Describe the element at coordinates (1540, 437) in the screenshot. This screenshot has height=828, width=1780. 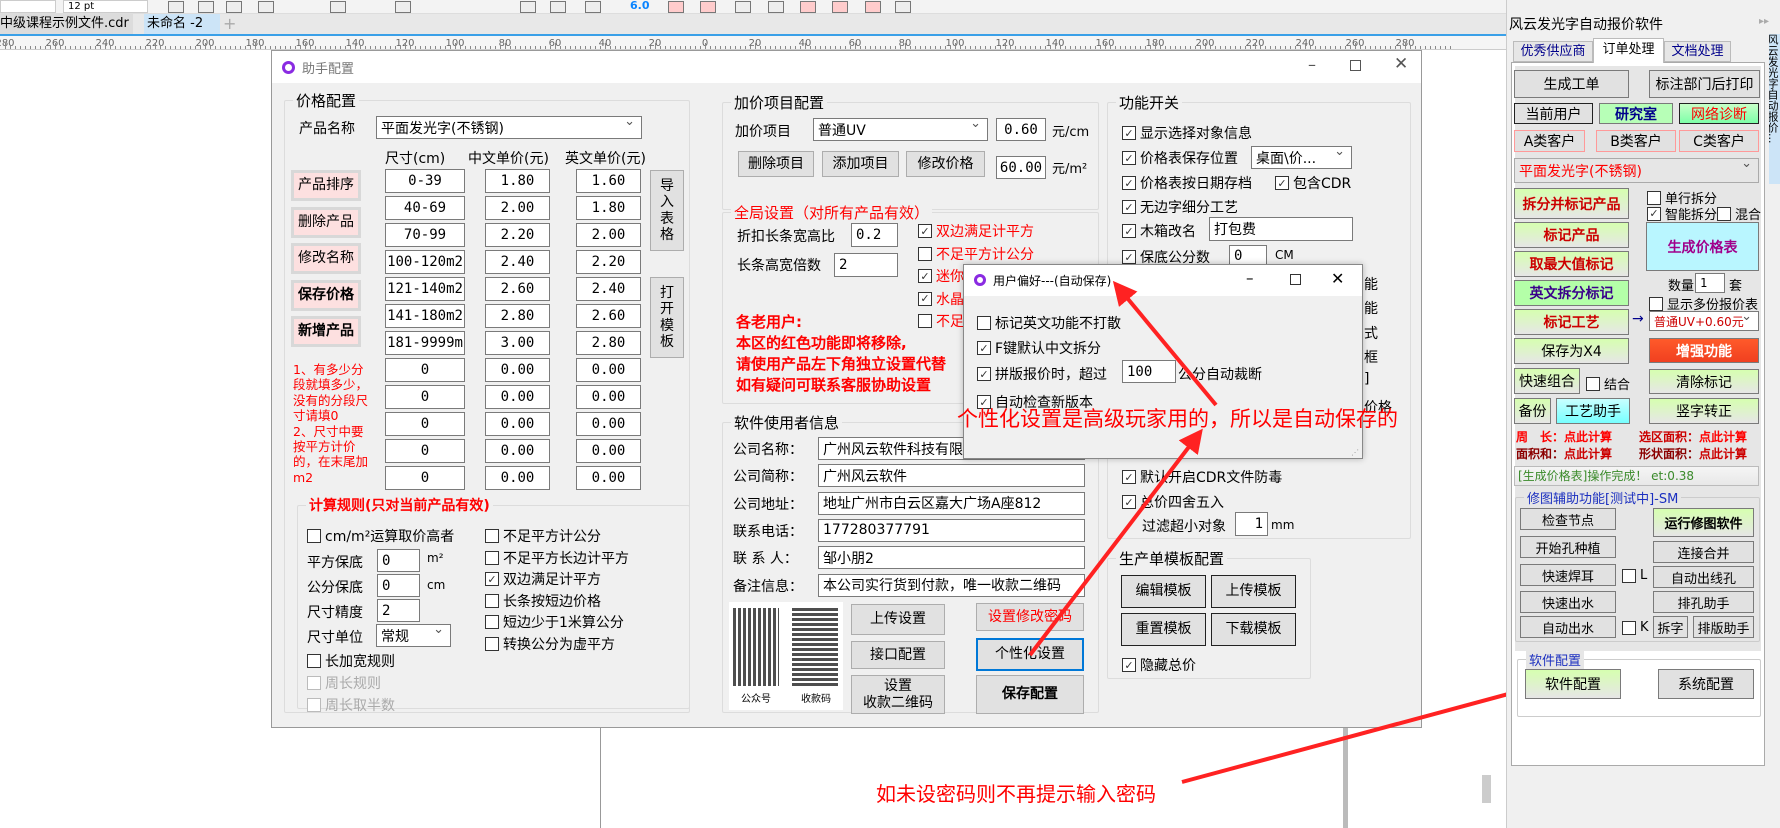
I see `text-label: 周 长：` at that location.